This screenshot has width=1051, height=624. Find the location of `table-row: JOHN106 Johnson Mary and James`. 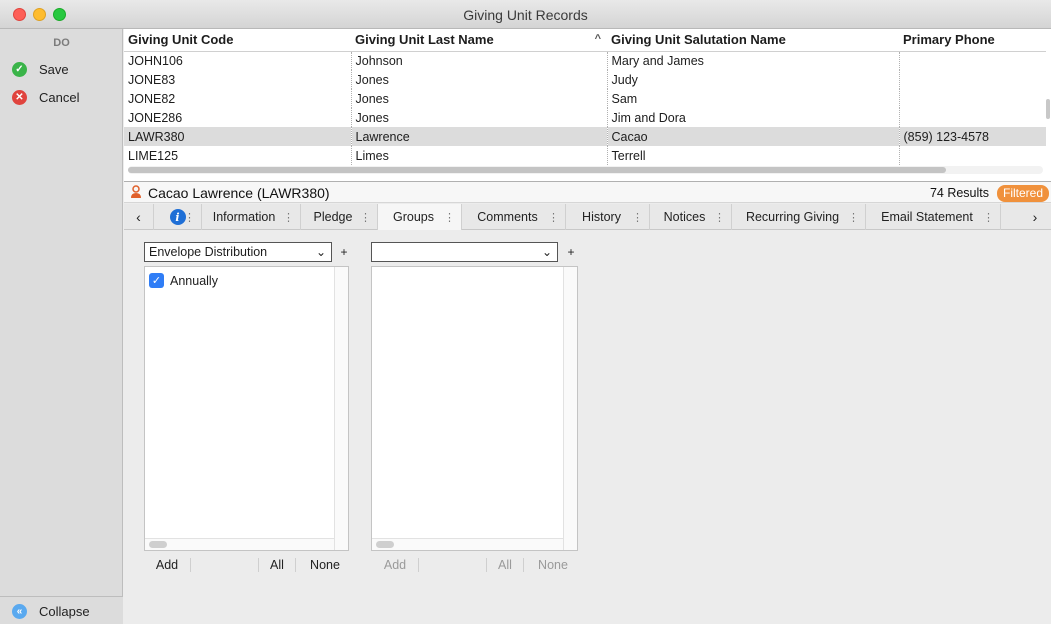

table-row: JOHN106 Johnson Mary and James is located at coordinates (585, 60).